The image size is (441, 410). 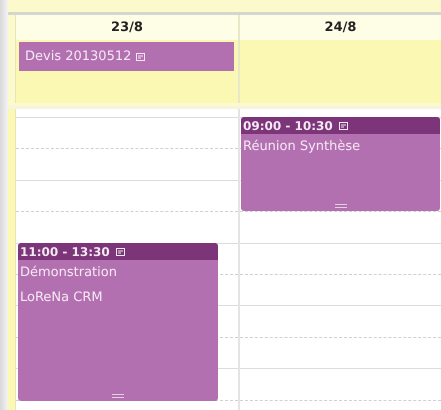 What do you see at coordinates (68, 285) in the screenshot?
I see `event-title: Démonstration LoReNa CRM` at bounding box center [68, 285].